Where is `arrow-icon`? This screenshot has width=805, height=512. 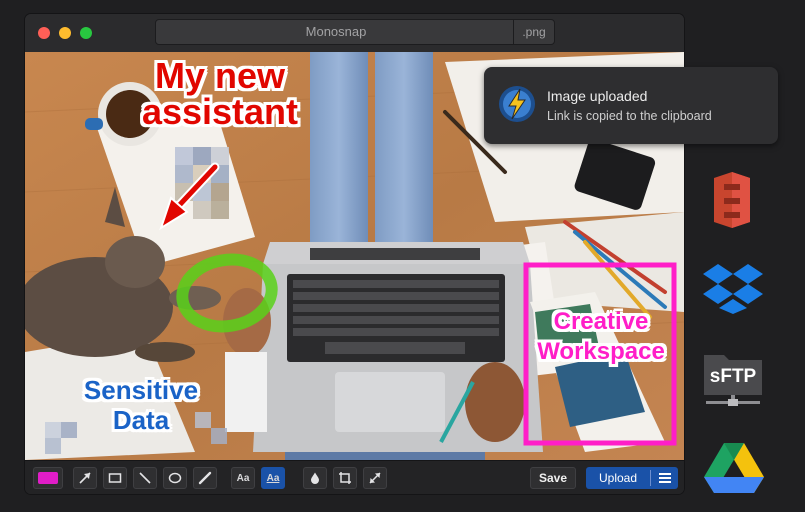
arrow-icon is located at coordinates (85, 478).